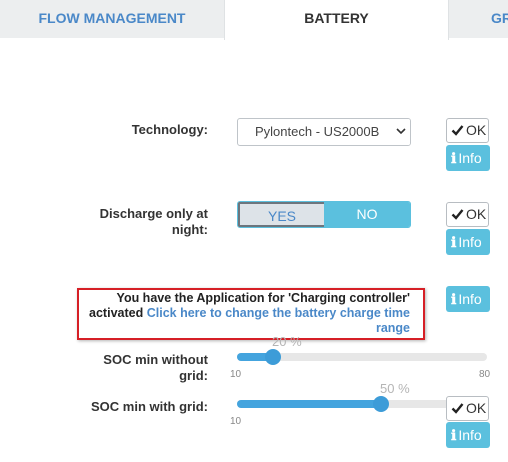 The height and width of the screenshot is (462, 508). What do you see at coordinates (281, 214) in the screenshot?
I see `discharge-yes-option: YES` at bounding box center [281, 214].